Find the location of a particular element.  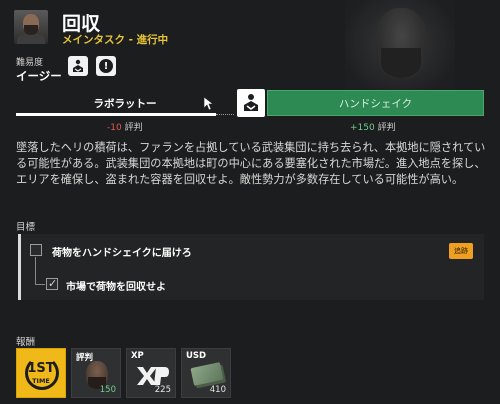

faction-choice-labrats-underline is located at coordinates (116, 114).